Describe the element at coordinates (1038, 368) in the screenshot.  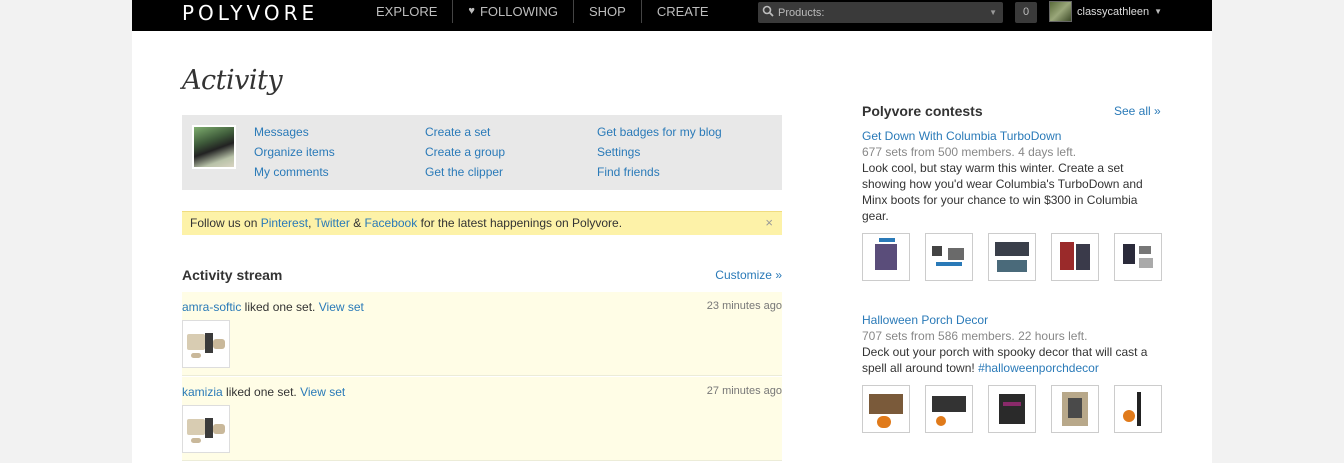
I see `hashtag-link: #halloweenporchdecor` at that location.